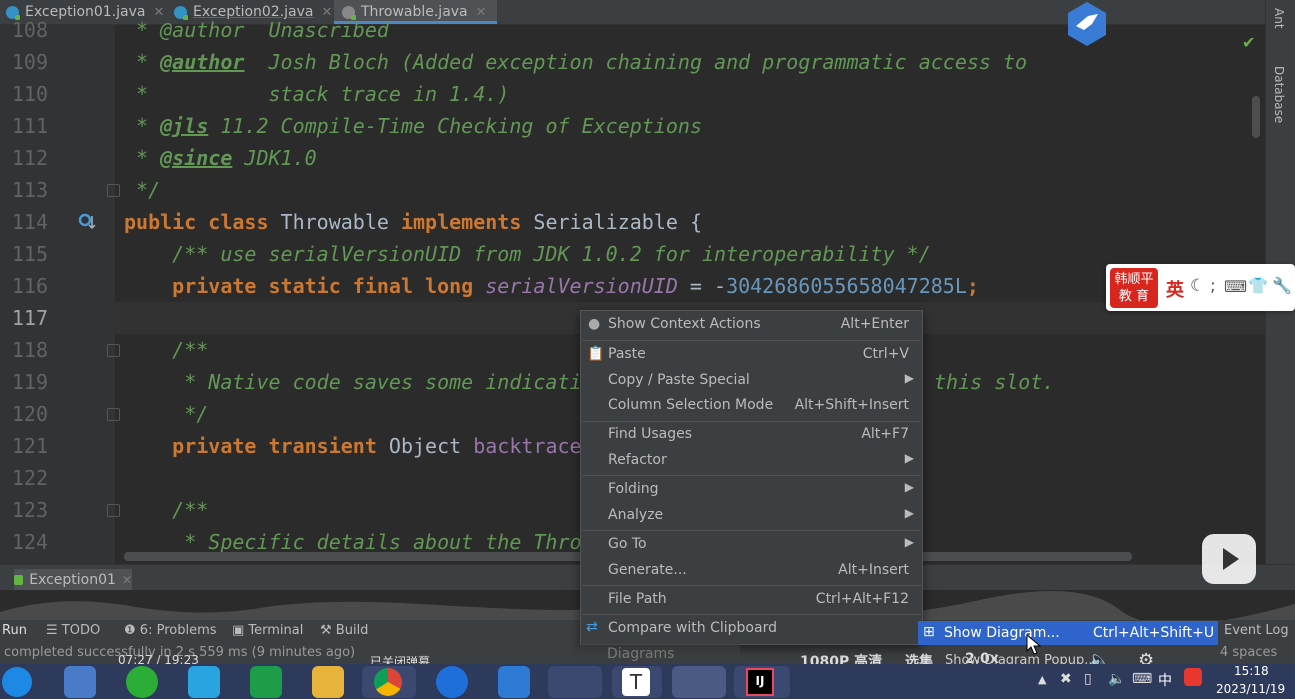 This screenshot has height=699, width=1295. Describe the element at coordinates (751, 490) in the screenshot. I see `menu-folding: Folding ▶` at that location.